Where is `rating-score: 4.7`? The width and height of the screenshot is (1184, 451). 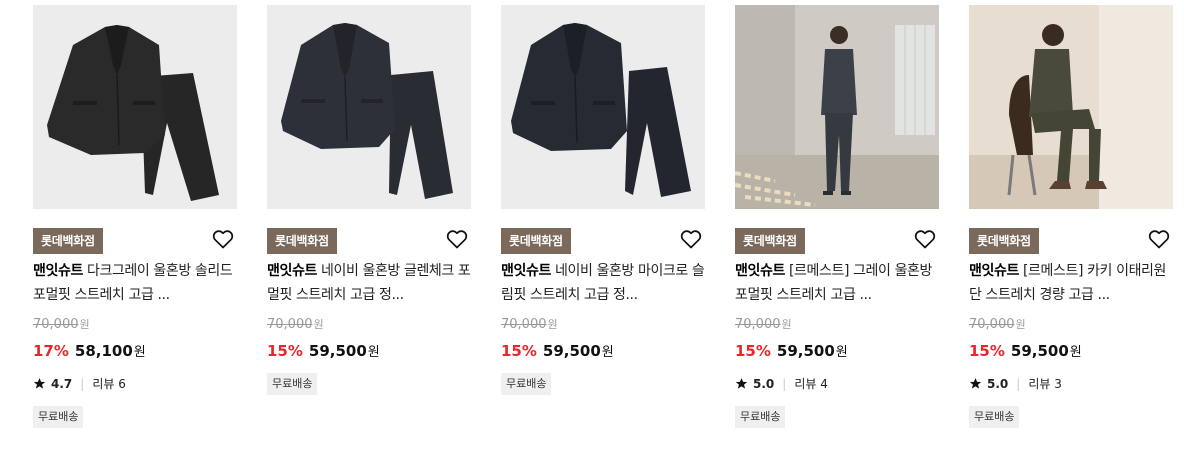
rating-score: 4.7 is located at coordinates (62, 383).